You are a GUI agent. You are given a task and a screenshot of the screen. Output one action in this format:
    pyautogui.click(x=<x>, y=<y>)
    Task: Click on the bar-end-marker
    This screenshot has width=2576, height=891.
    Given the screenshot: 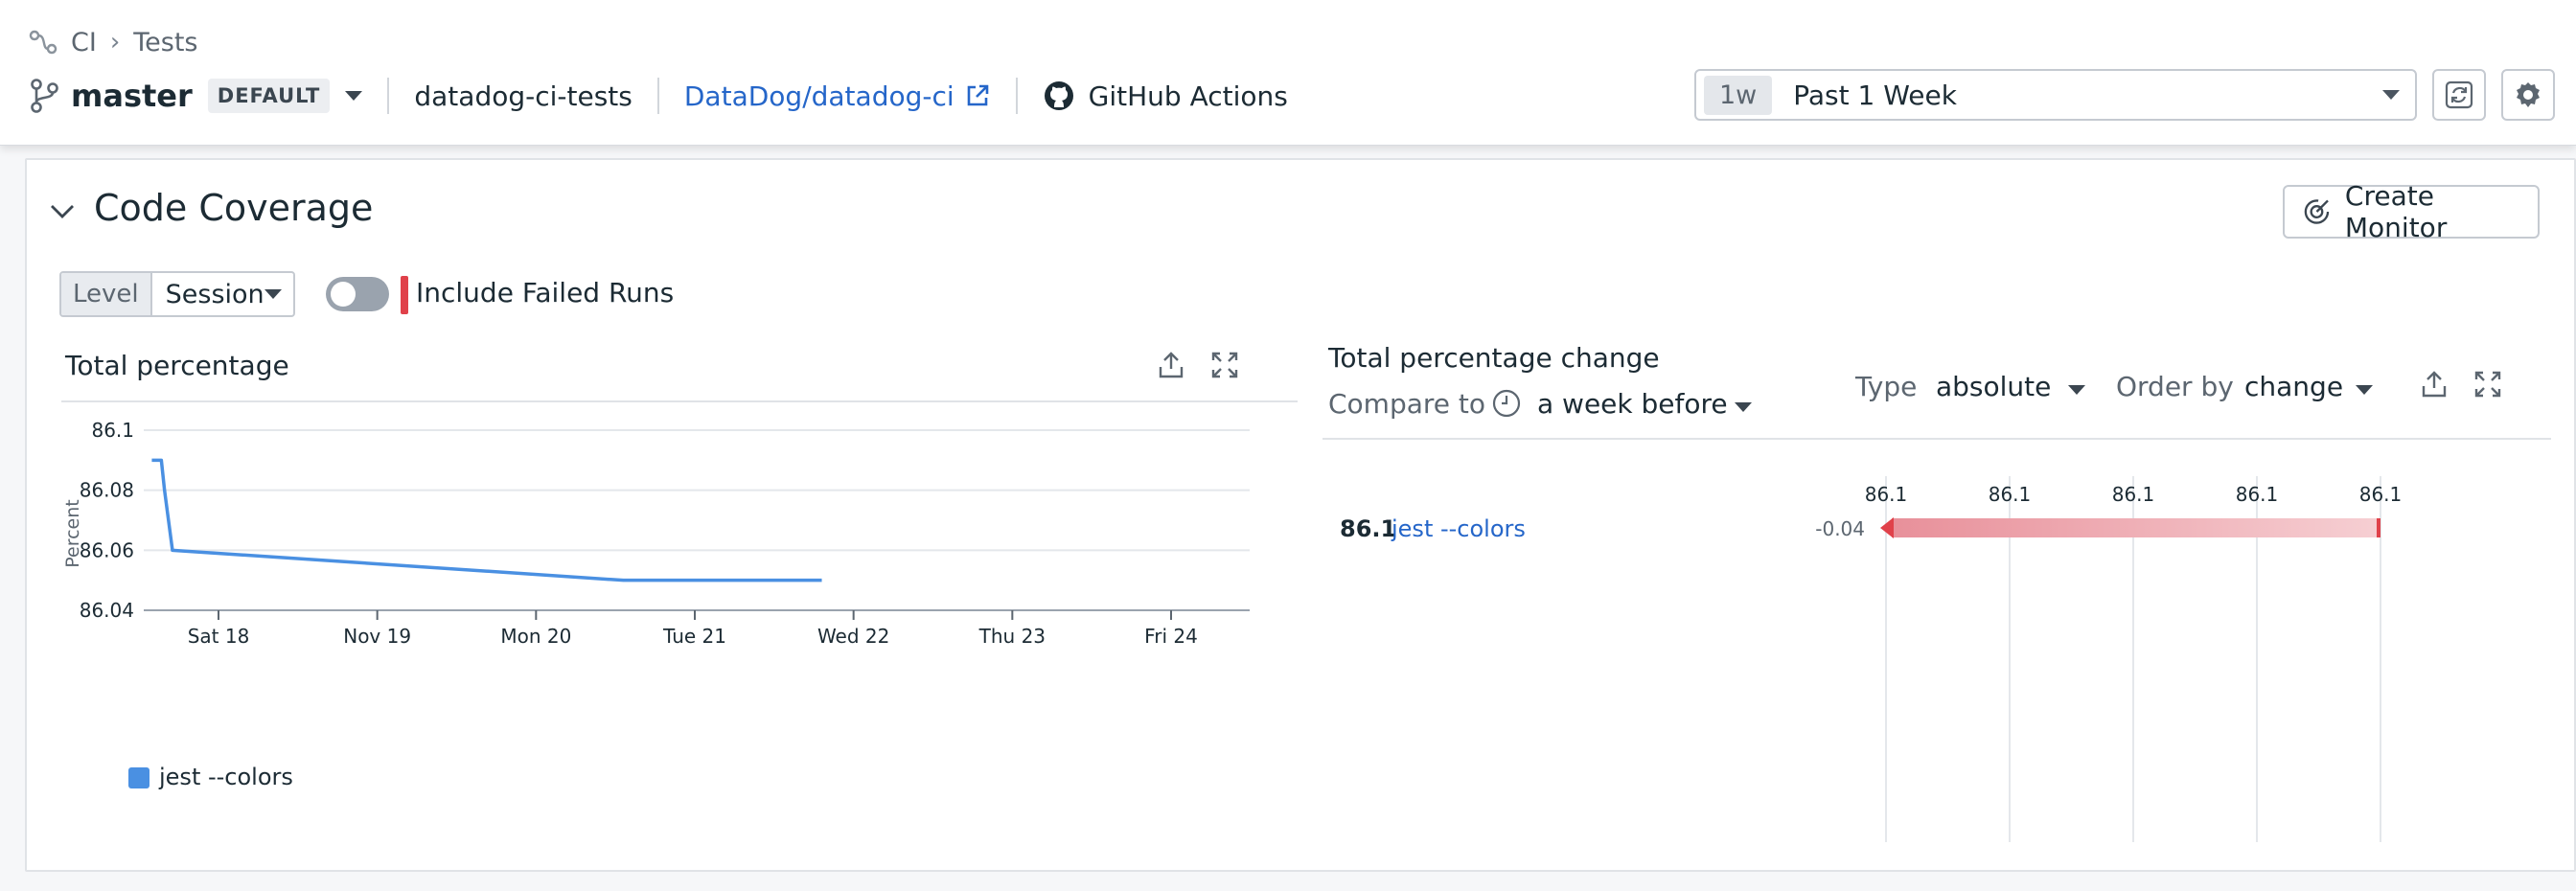 What is the action you would take?
    pyautogui.click(x=2378, y=527)
    